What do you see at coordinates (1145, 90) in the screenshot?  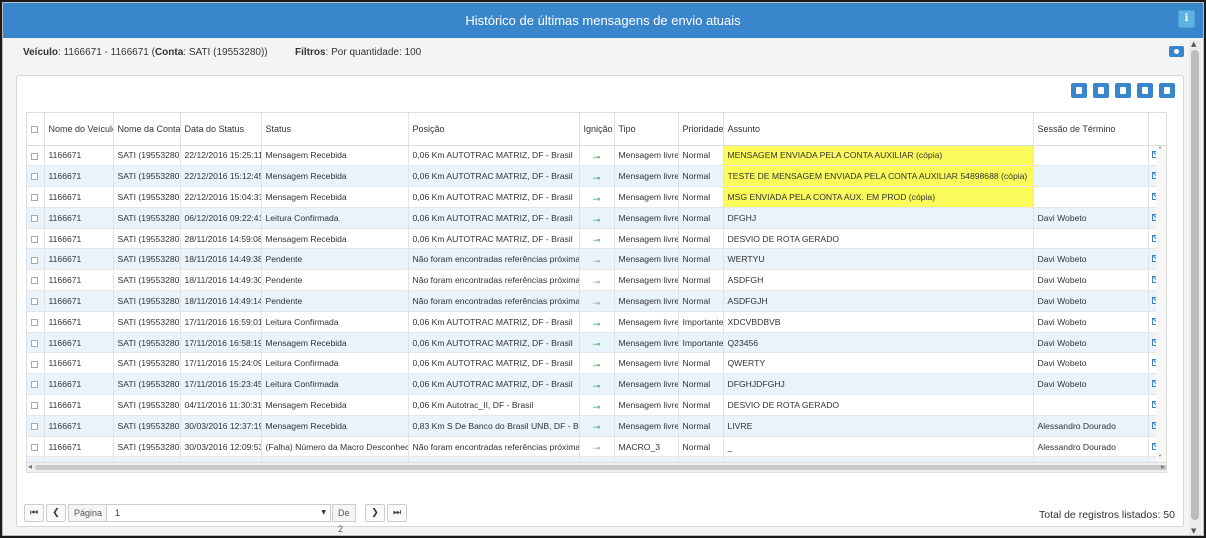 I see `pdf-icon` at bounding box center [1145, 90].